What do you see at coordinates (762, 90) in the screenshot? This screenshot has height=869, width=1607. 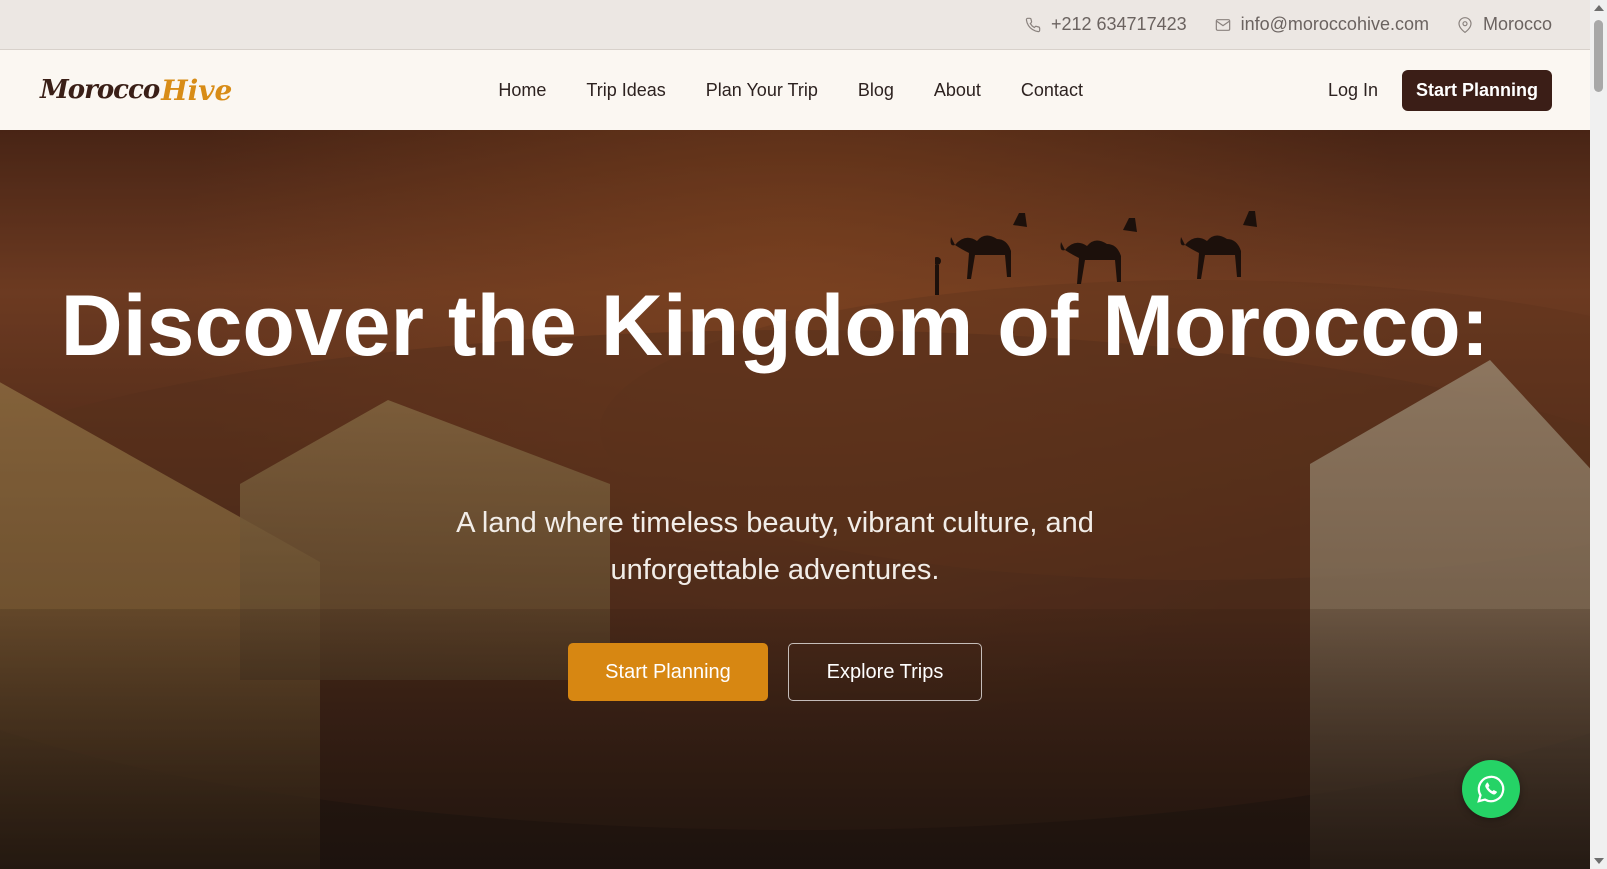 I see `nav-item-plan-your-trip: Plan Your Trip` at bounding box center [762, 90].